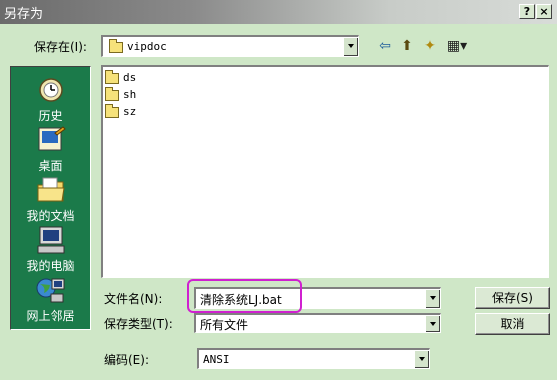 The image size is (557, 380). I want to click on my-documents-icon, so click(51, 190).